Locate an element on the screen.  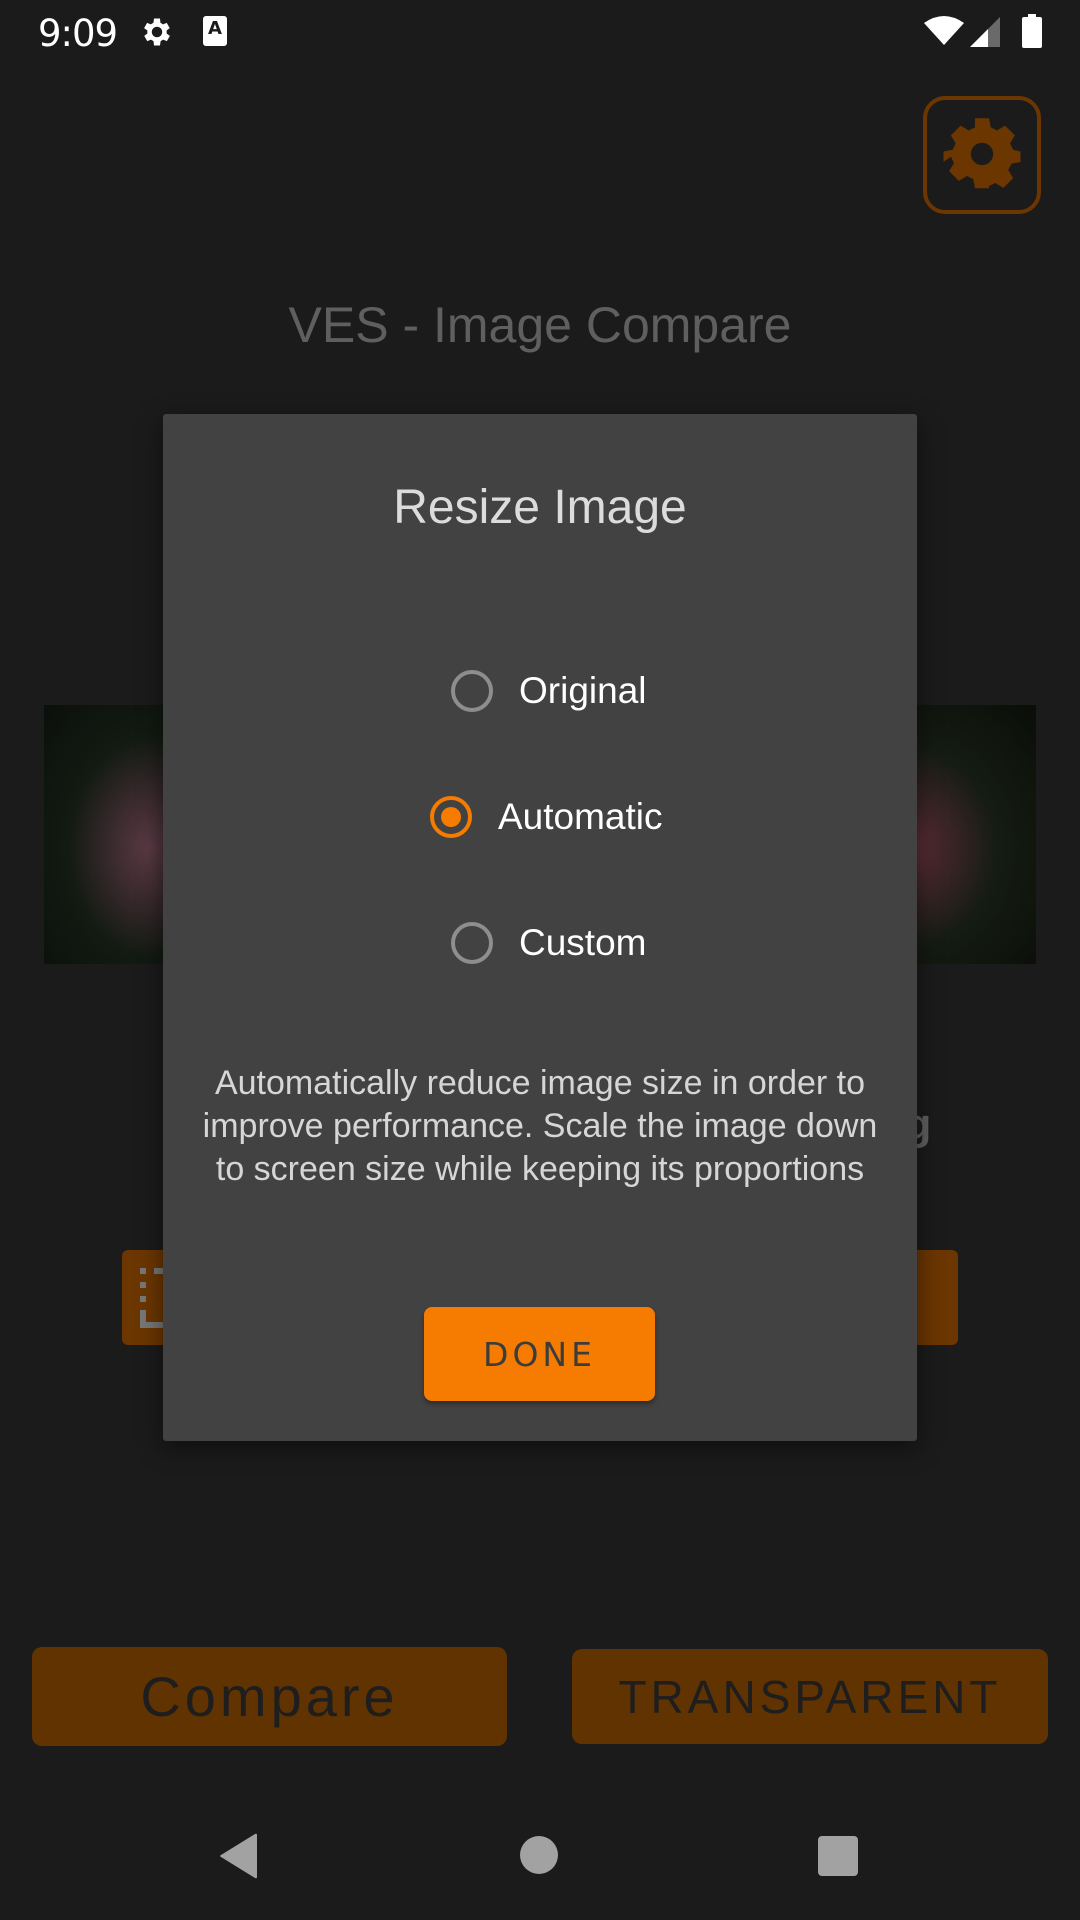
radio-option-custom: Custom is located at coordinates (548, 943).